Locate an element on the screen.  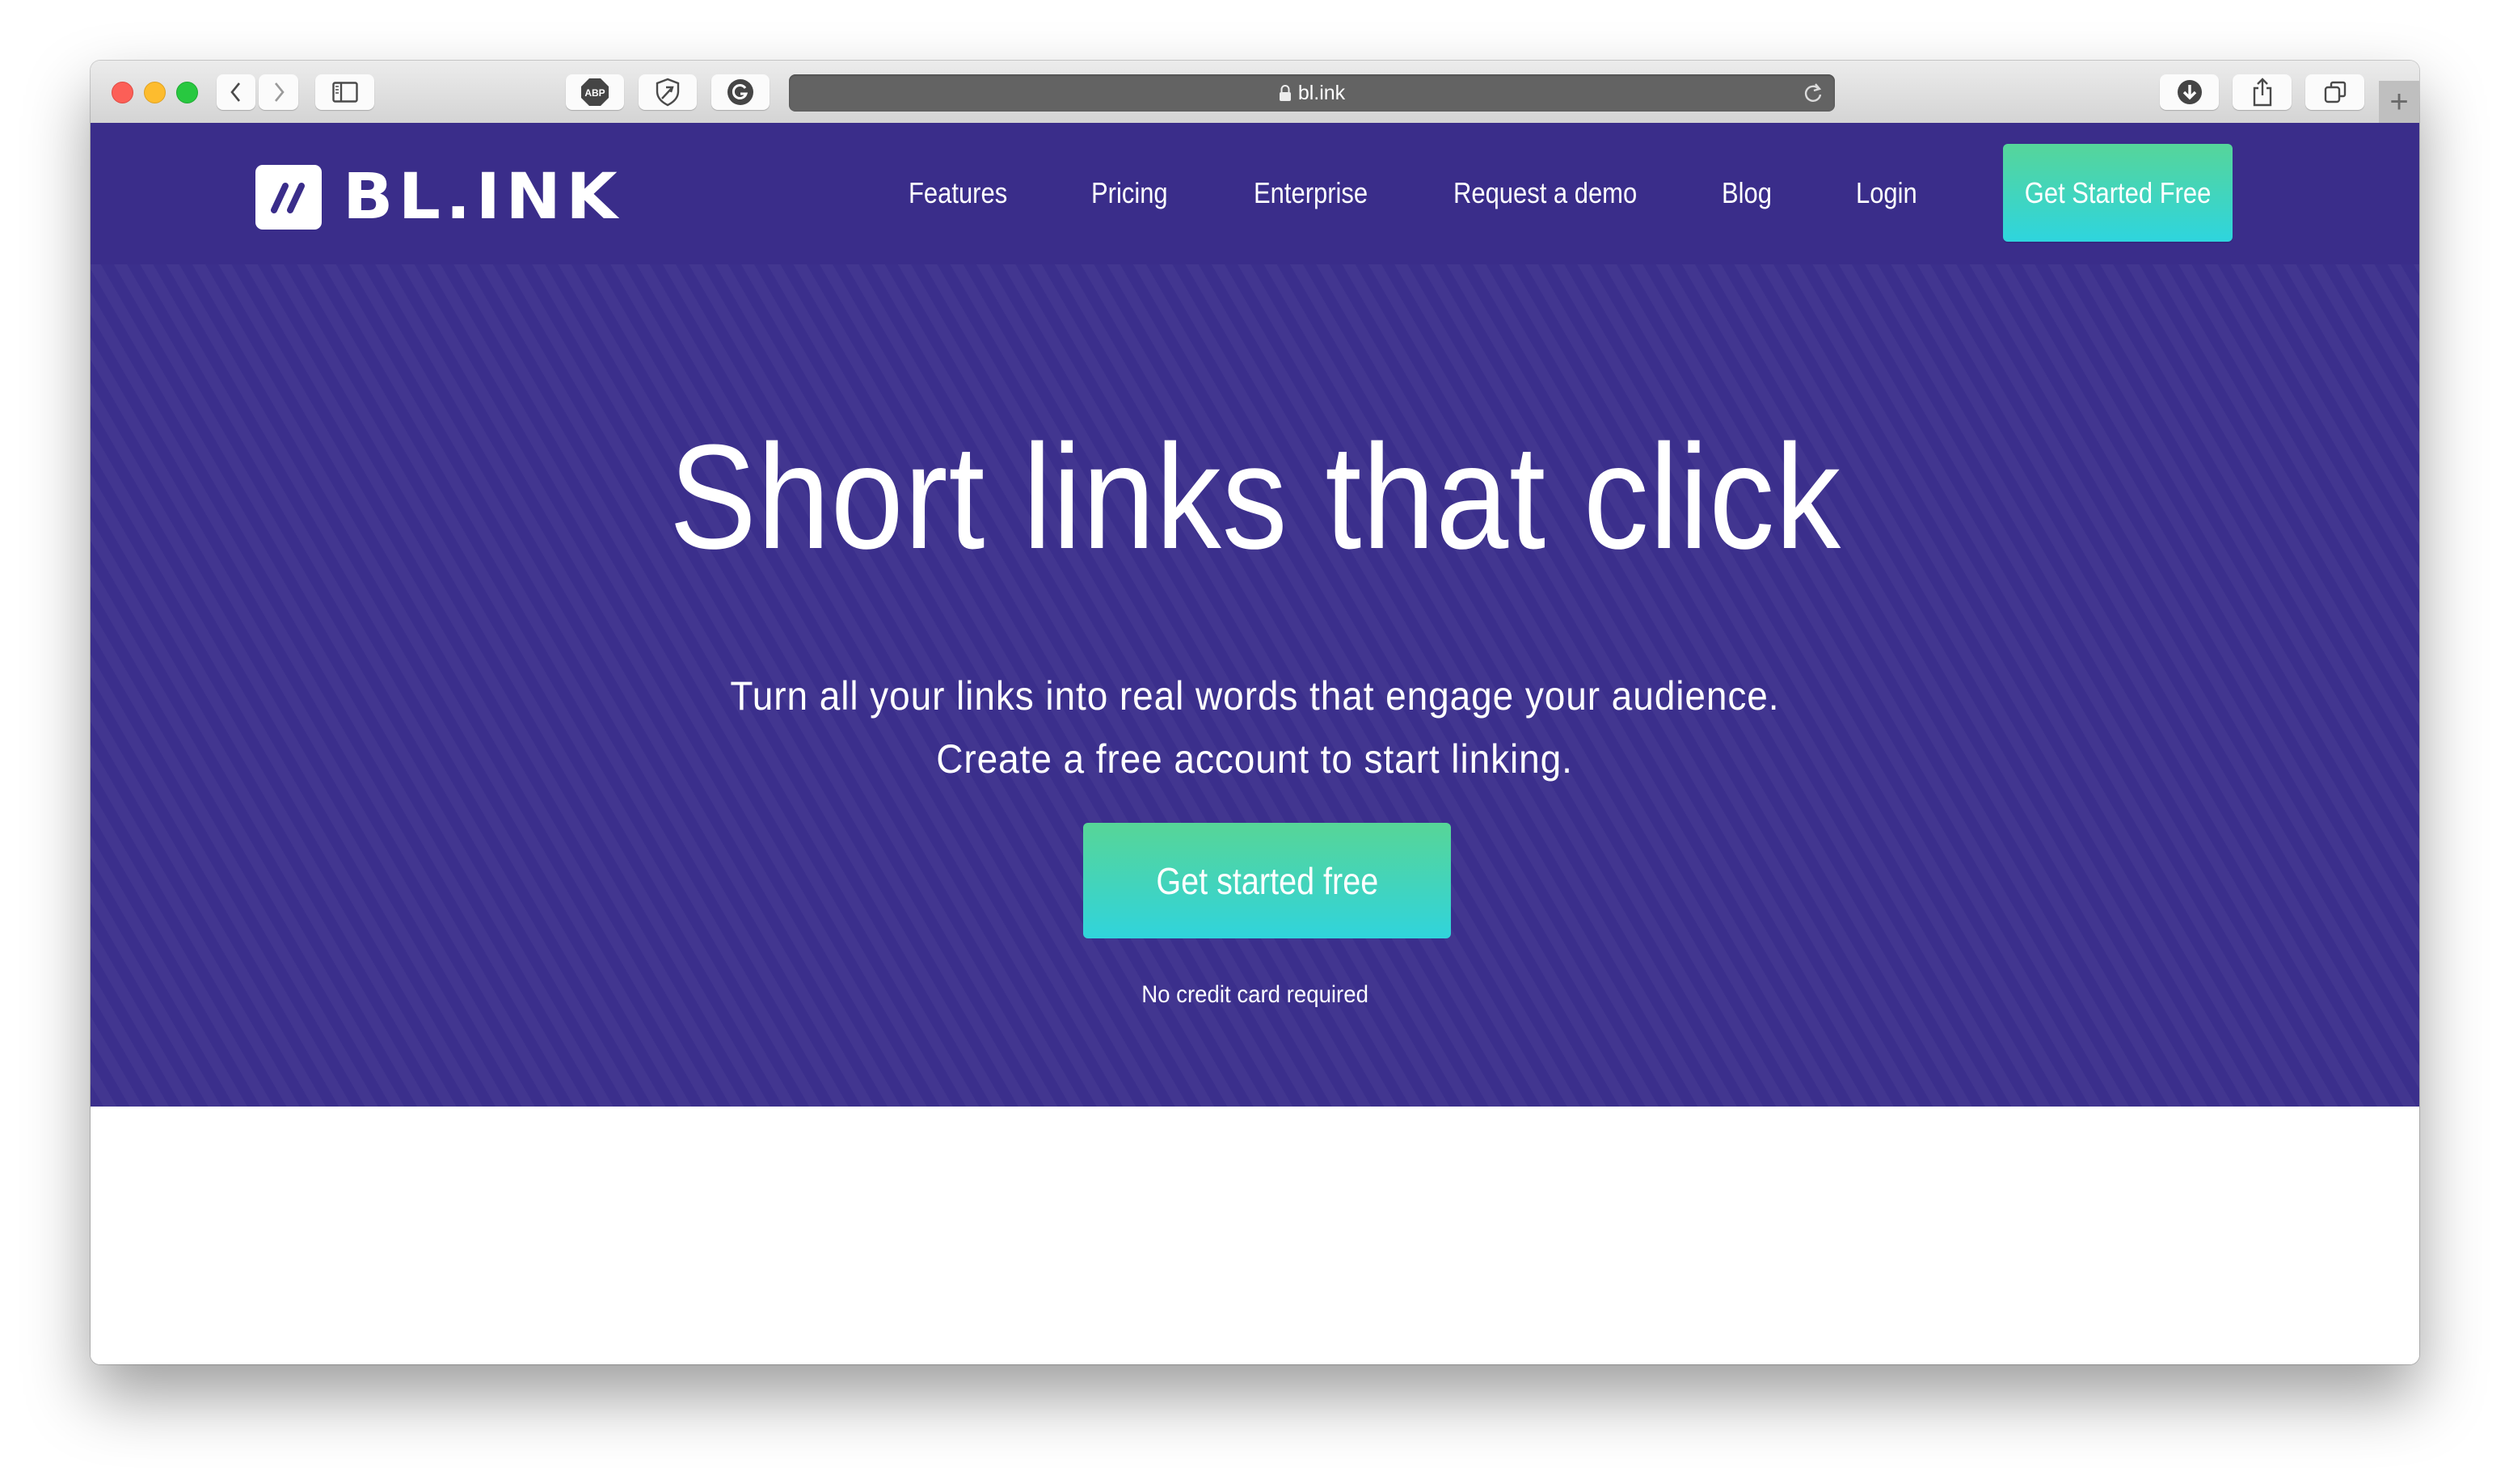
share-icon is located at coordinates (2262, 92).